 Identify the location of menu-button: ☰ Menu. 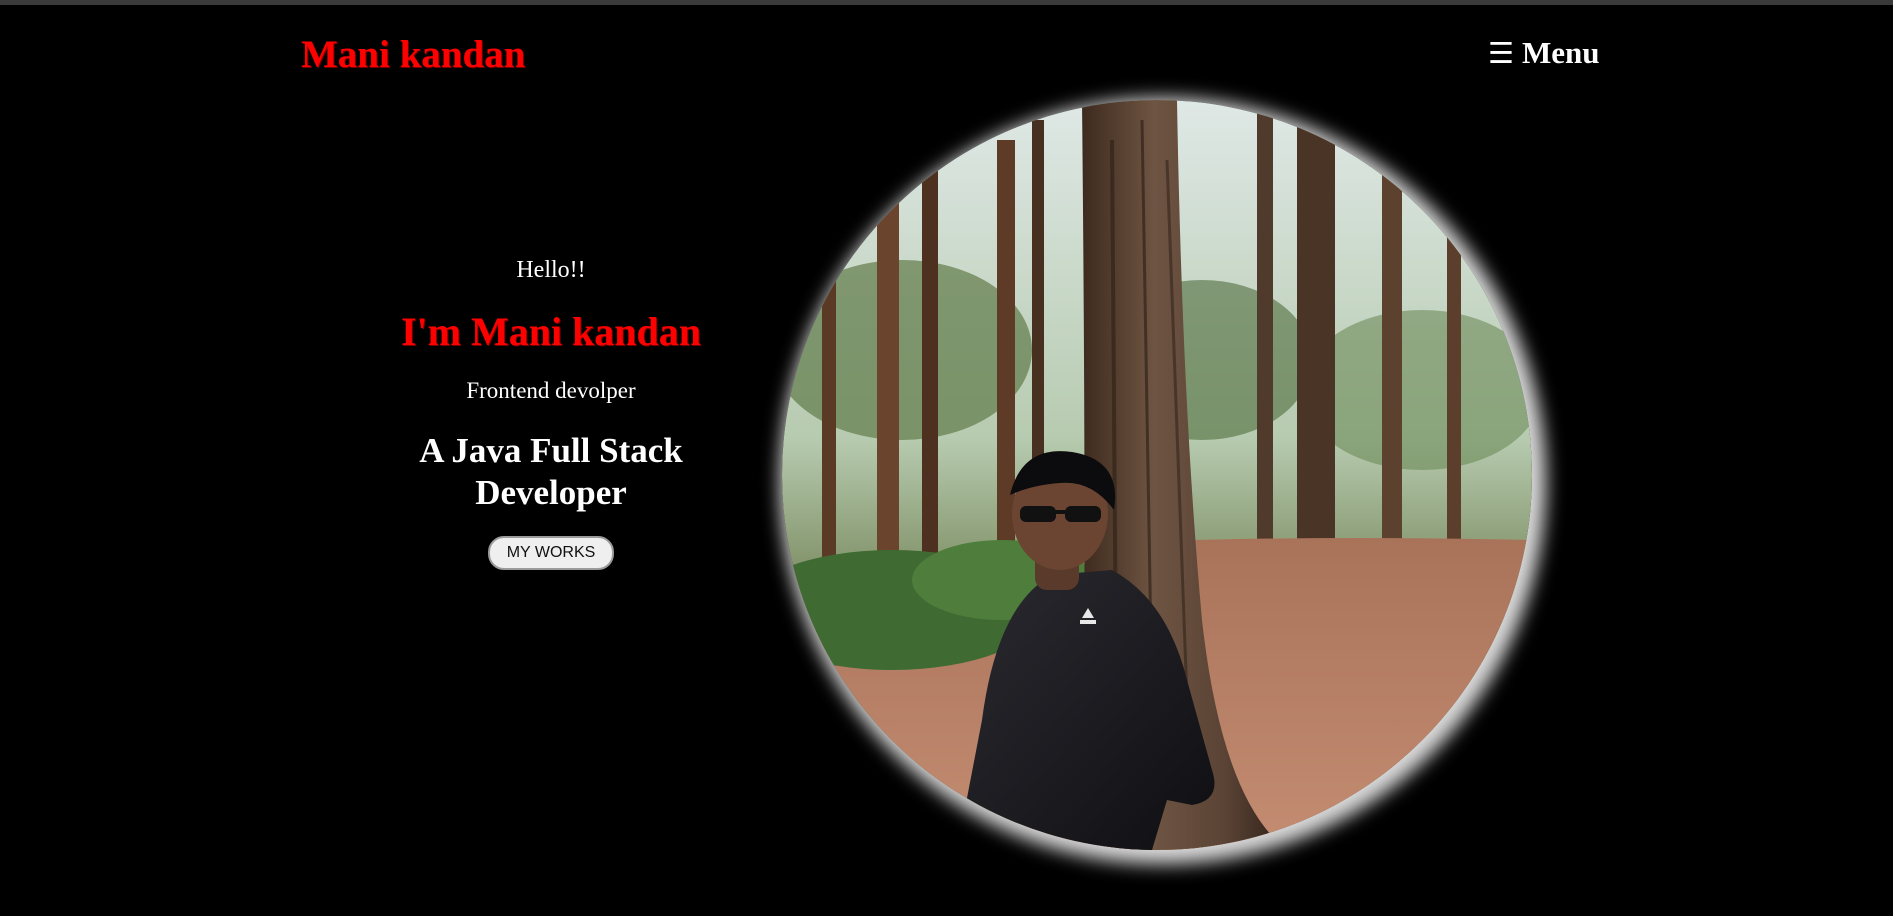
(1544, 53).